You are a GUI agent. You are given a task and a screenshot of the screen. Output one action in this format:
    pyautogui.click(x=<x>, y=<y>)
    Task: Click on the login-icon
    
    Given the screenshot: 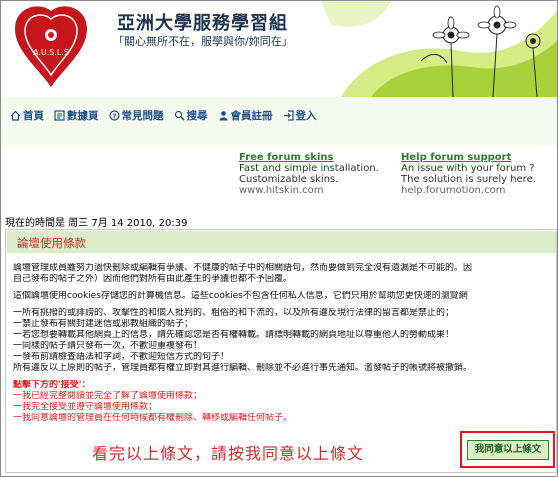 What is the action you would take?
    pyautogui.click(x=288, y=115)
    